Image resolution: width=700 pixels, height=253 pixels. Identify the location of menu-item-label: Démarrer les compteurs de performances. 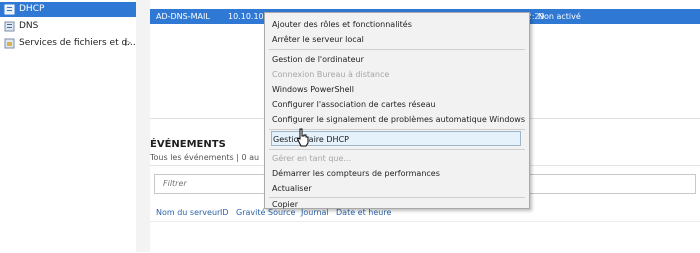
(356, 173).